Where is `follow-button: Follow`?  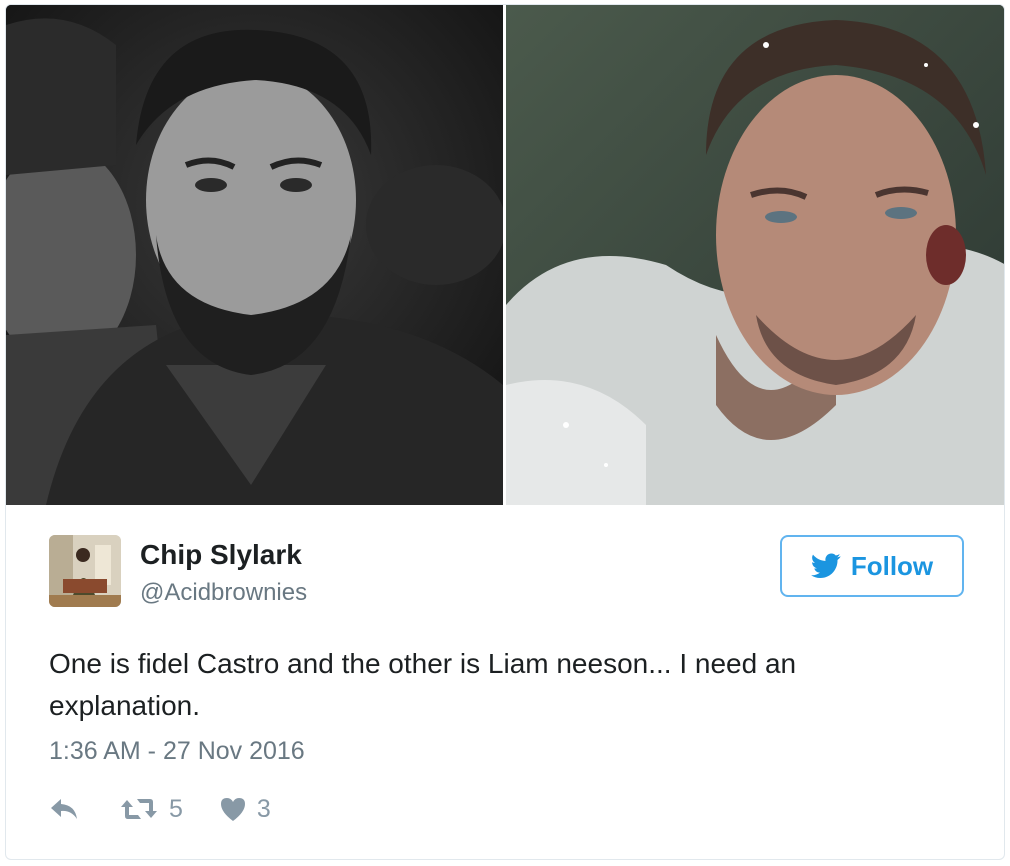
follow-button: Follow is located at coordinates (872, 566).